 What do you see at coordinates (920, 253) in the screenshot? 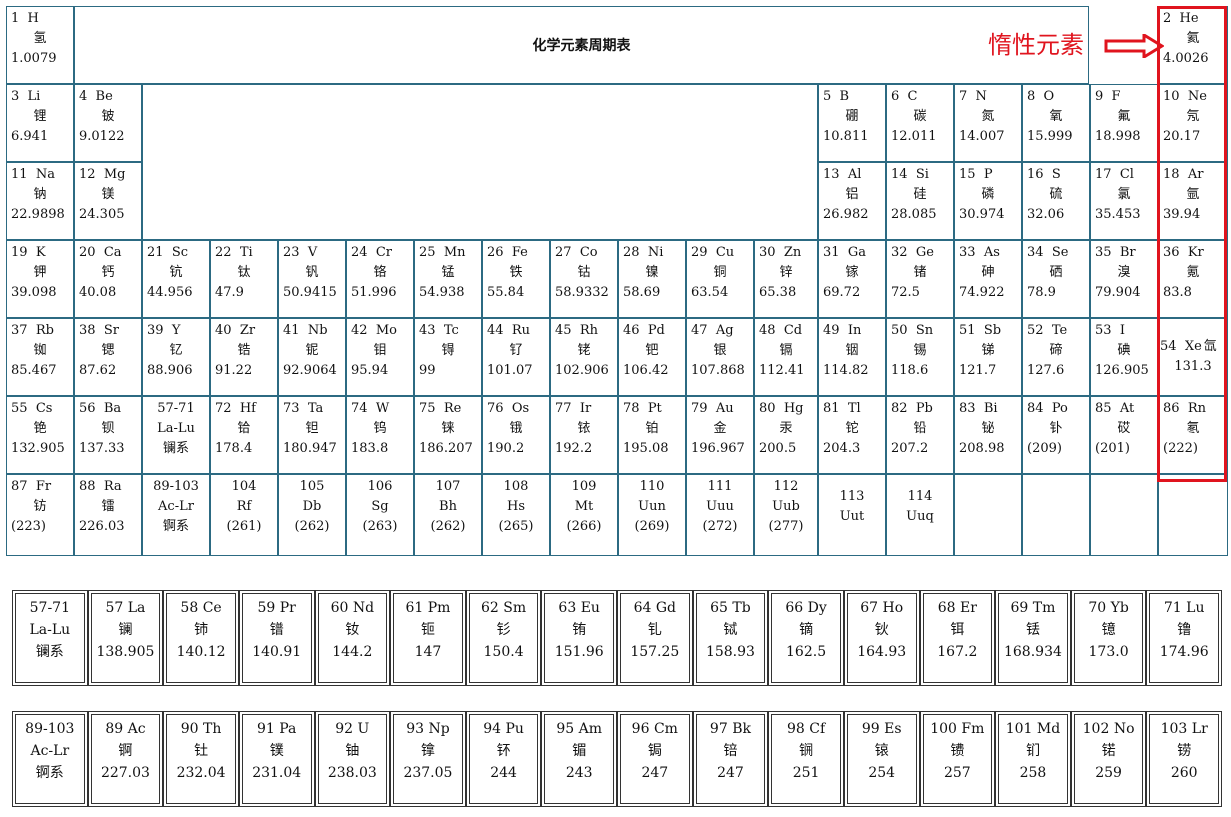
I see `element-number-symbol: 32 Ge` at bounding box center [920, 253].